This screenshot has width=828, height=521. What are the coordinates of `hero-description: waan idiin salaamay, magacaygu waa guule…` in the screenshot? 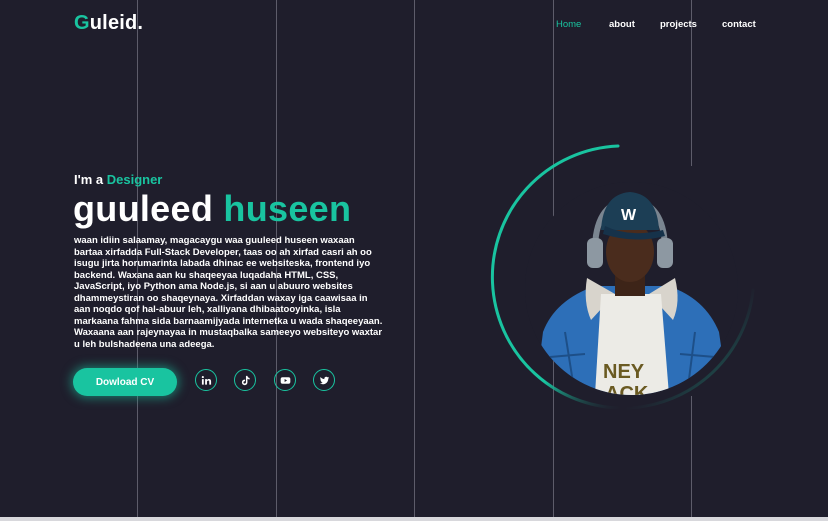 It's located at (228, 292).